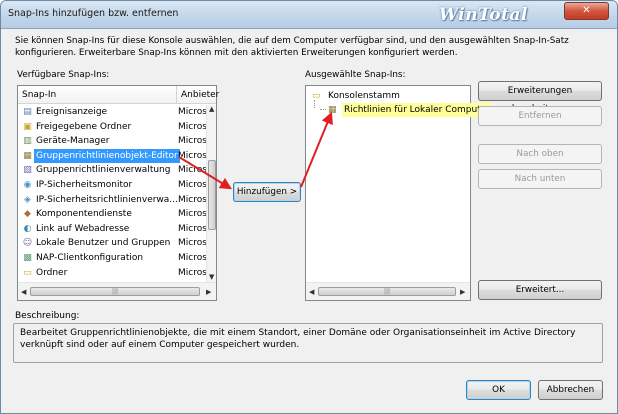 This screenshot has width=618, height=414. Describe the element at coordinates (27, 141) in the screenshot. I see `device-manager-icon: ▥` at that location.